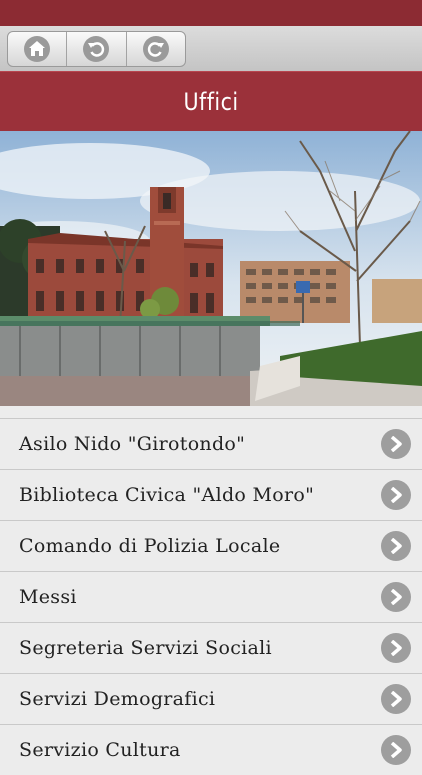 The width and height of the screenshot is (422, 775). I want to click on list-item-label: Segreteria Servizi Sociali, so click(145, 648).